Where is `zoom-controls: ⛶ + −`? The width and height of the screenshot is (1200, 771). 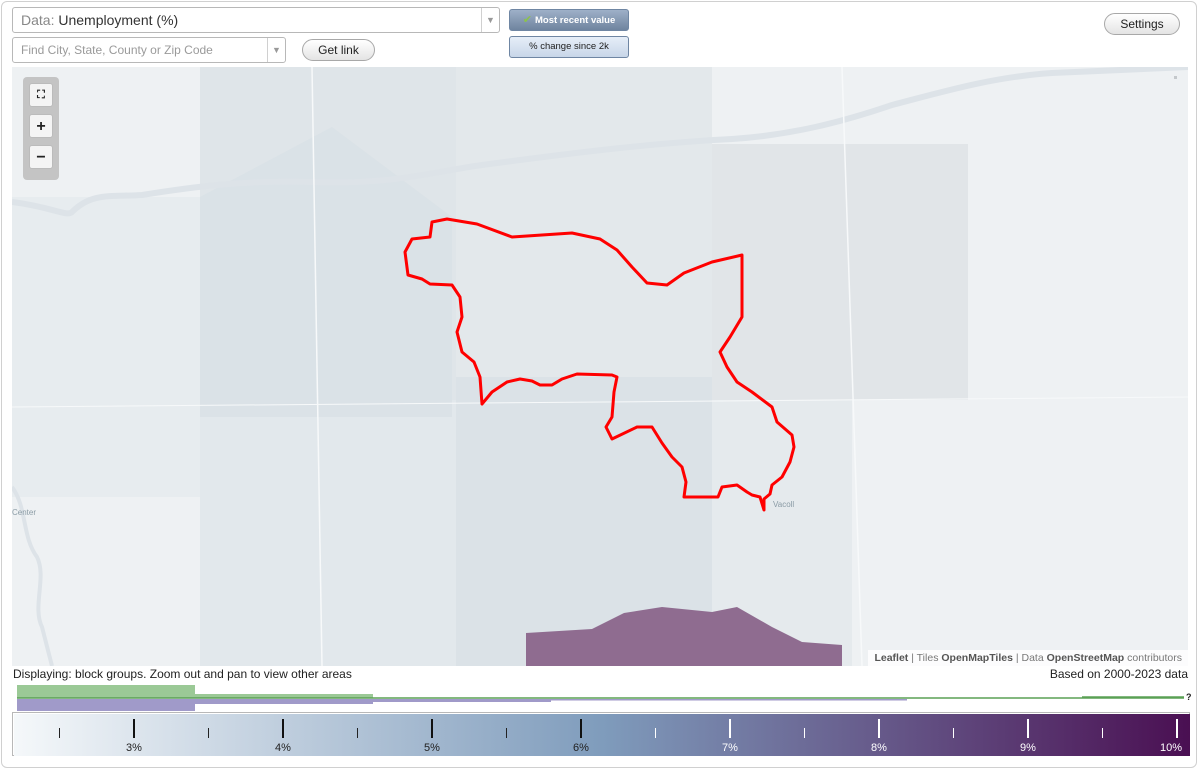
zoom-controls: ⛶ + − is located at coordinates (41, 128).